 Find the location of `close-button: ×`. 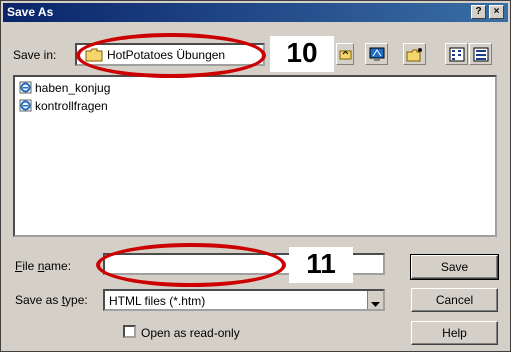

close-button: × is located at coordinates (496, 12).